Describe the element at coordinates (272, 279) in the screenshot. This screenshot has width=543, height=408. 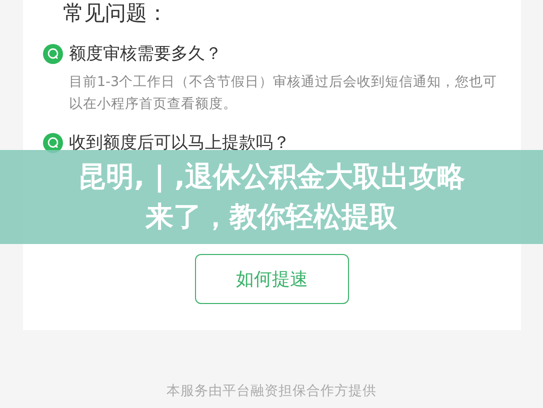
I see `speed-up-button: 如何提速` at that location.